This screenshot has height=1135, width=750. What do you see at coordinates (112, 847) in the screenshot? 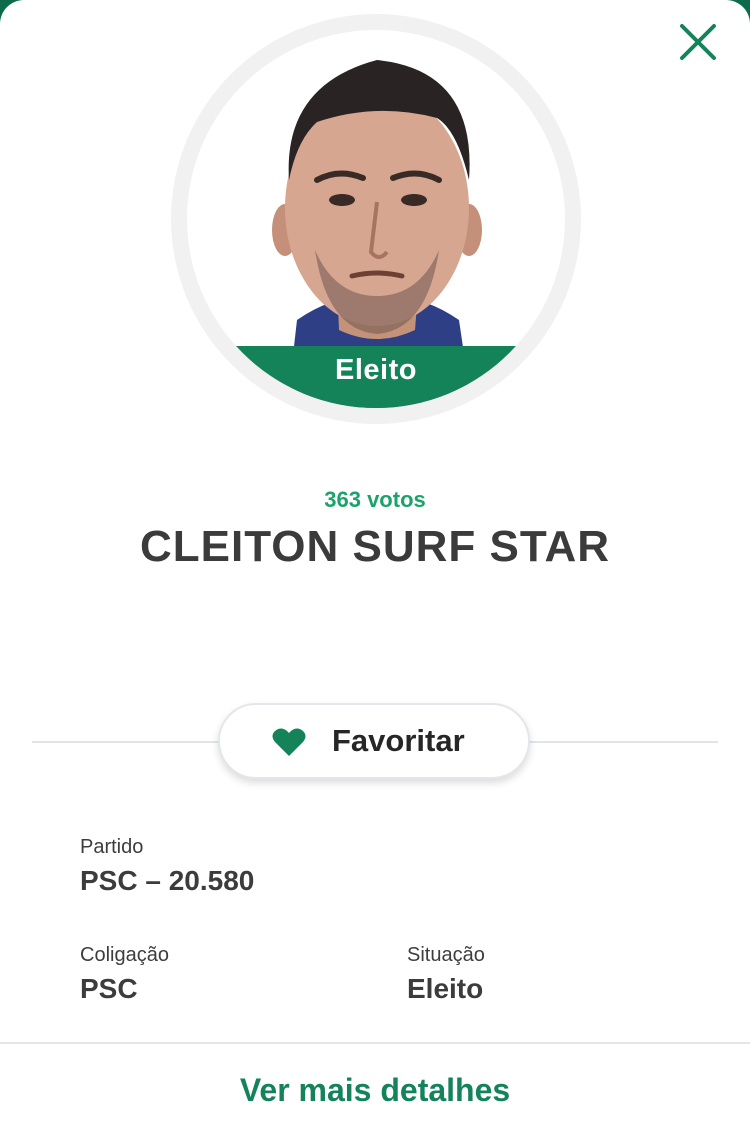
I see `party-label: Partido` at bounding box center [112, 847].